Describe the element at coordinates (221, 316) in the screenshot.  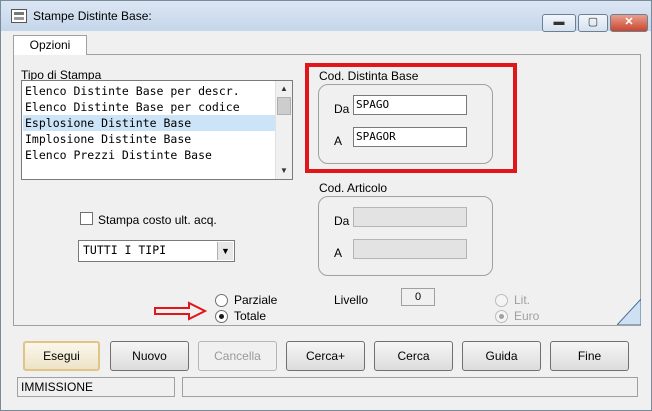
I see `totale-radio` at that location.